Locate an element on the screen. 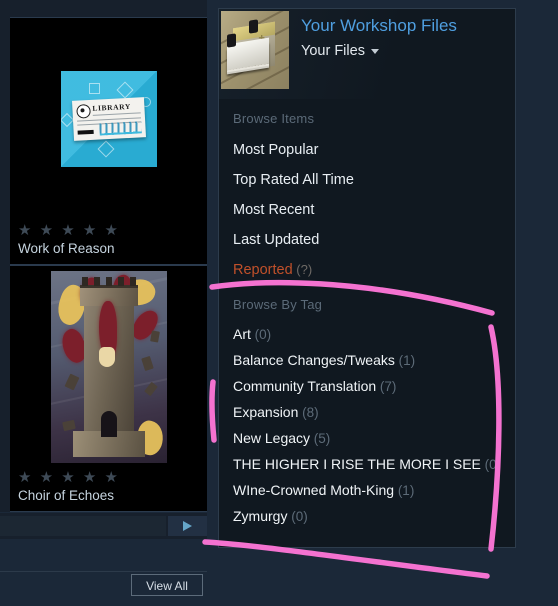 The image size is (558, 606). tag-label: Expansion is located at coordinates (266, 411).